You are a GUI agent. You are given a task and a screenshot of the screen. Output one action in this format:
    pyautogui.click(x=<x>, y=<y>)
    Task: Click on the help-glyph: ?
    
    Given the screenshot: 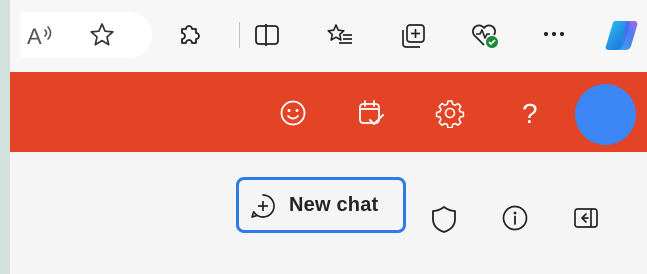 What is the action you would take?
    pyautogui.click(x=530, y=113)
    